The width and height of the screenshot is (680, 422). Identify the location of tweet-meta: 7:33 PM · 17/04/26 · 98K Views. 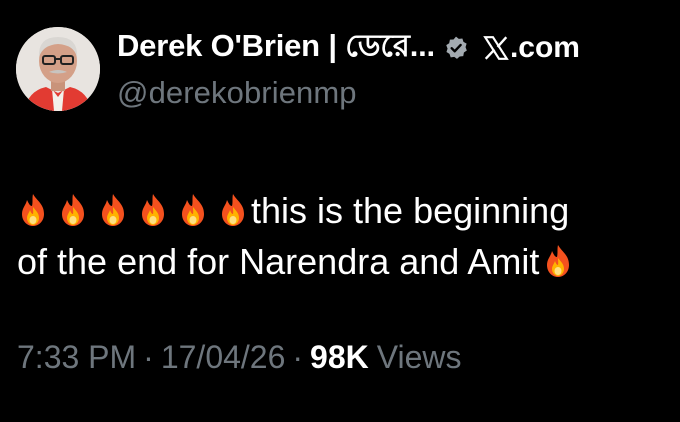
(239, 357).